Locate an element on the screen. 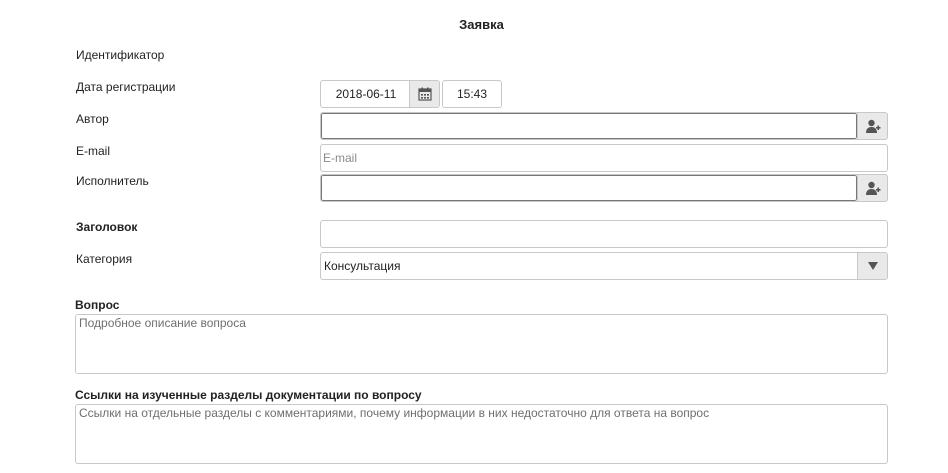 Image resolution: width=948 pixels, height=473 pixels. email-label: E-mail is located at coordinates (93, 151).